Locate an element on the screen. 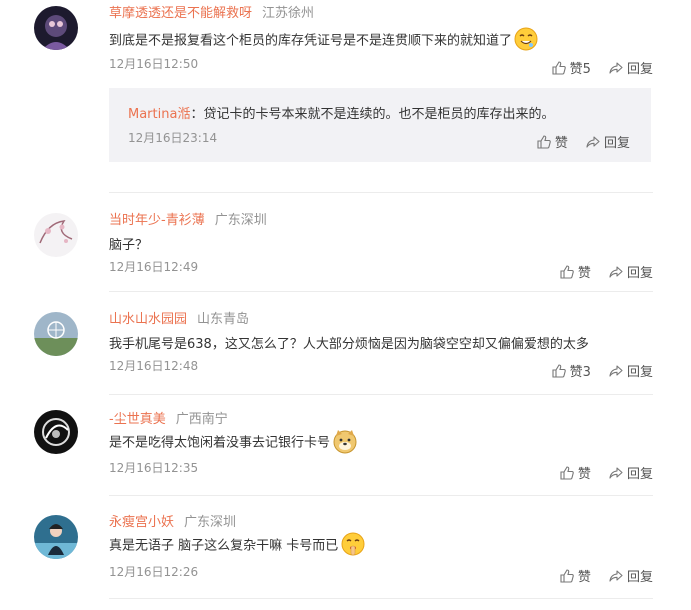 The height and width of the screenshot is (610, 691). comment-location: 江苏徐州 is located at coordinates (288, 13).